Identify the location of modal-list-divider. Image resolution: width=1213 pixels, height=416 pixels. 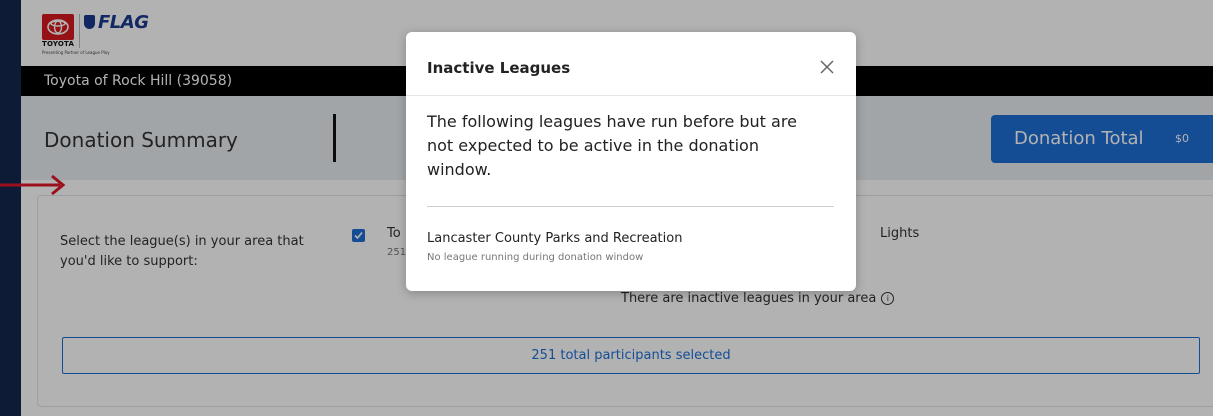
(630, 206).